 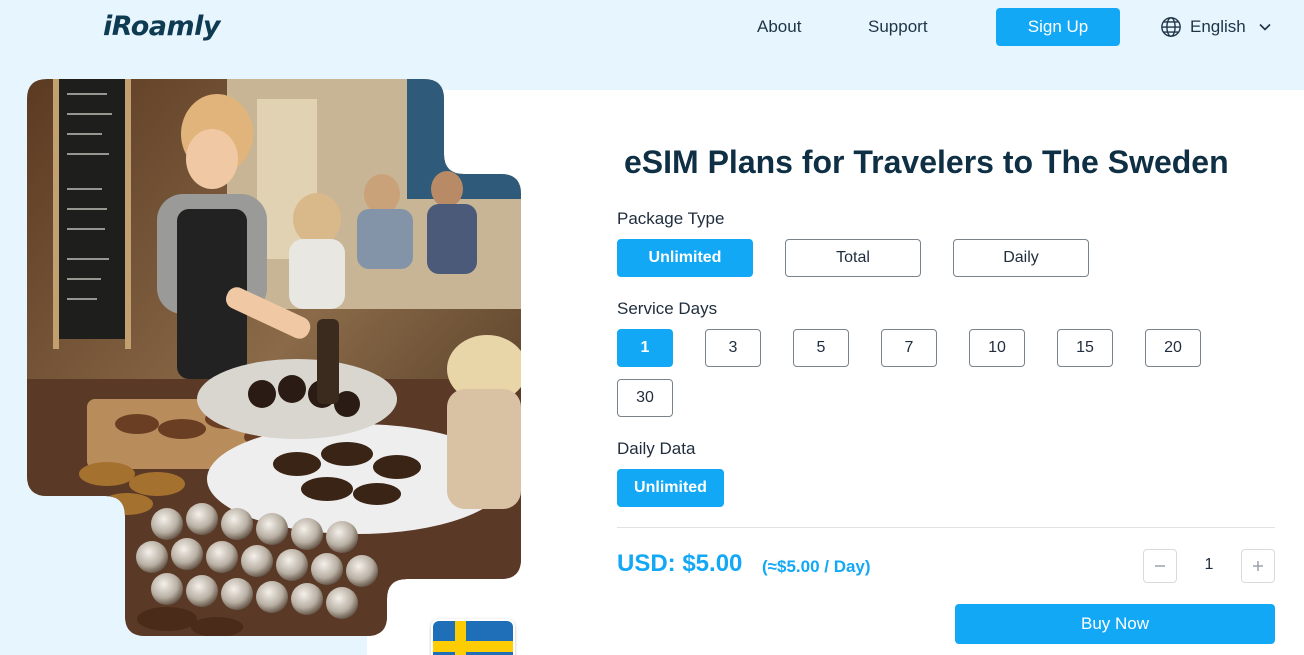 I want to click on days-option-15: 15, so click(x=1085, y=348).